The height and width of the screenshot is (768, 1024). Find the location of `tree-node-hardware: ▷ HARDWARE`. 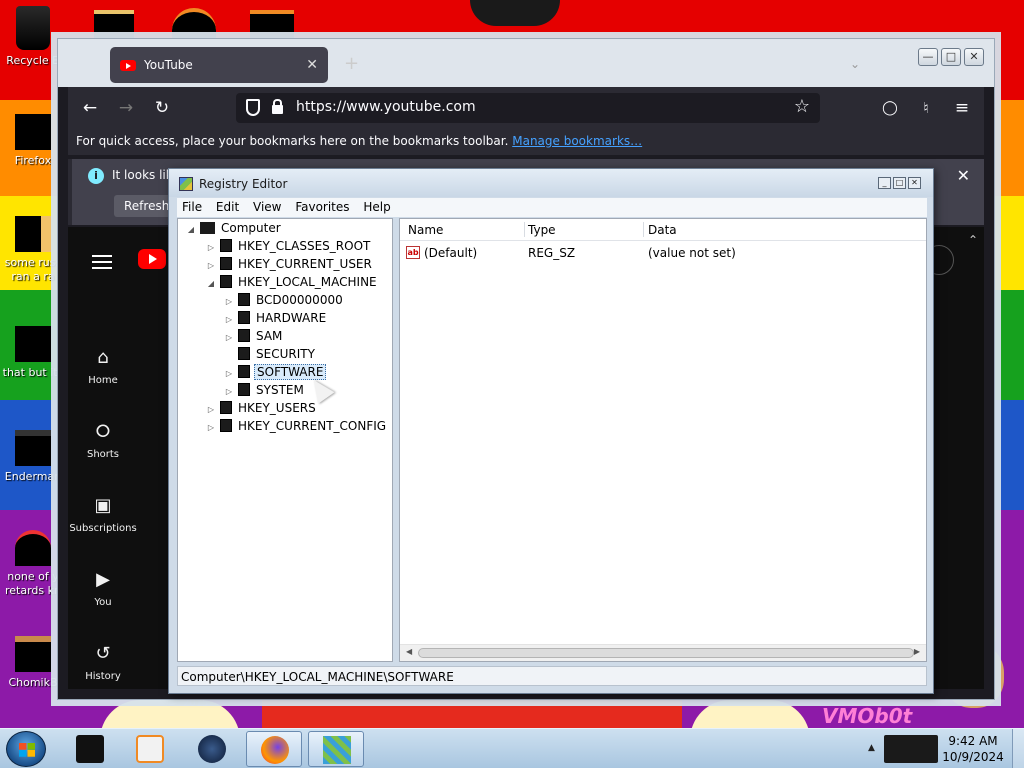

tree-node-hardware: ▷ HARDWARE is located at coordinates (276, 318).